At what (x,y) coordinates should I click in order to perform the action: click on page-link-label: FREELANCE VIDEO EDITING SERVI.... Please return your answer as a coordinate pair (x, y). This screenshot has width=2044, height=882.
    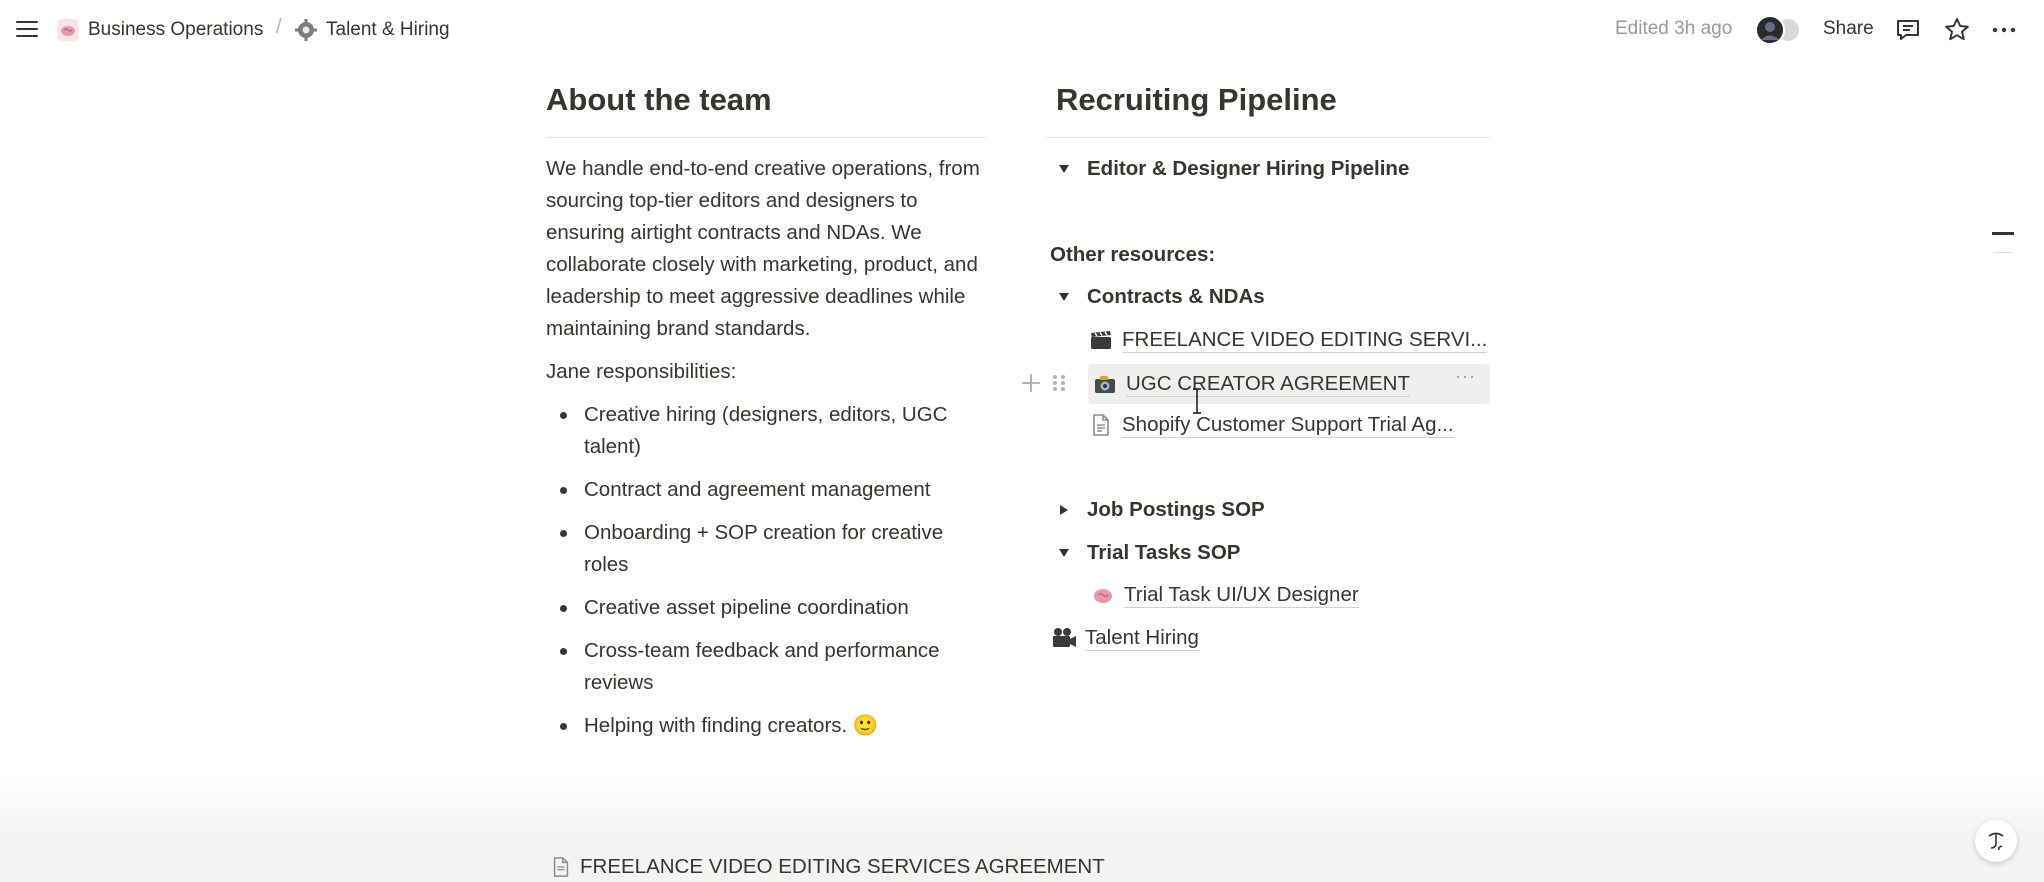
    Looking at the image, I should click on (1305, 340).